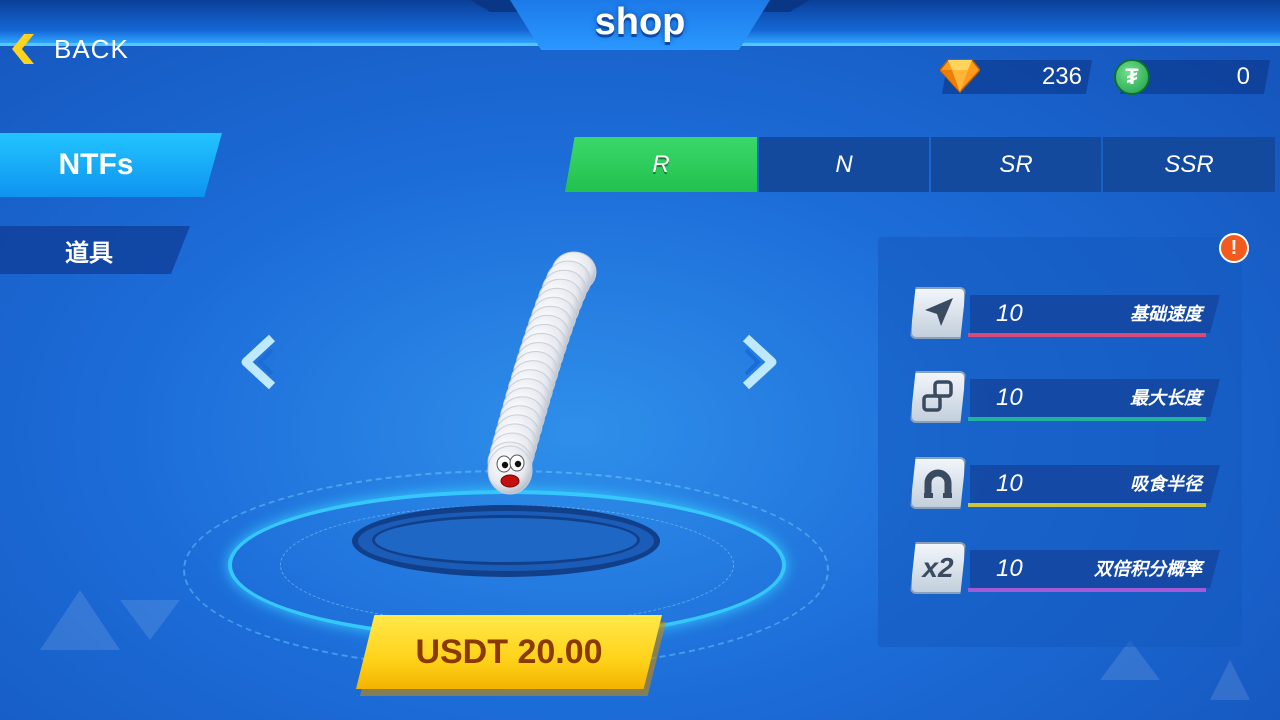 The width and height of the screenshot is (1280, 720). Describe the element at coordinates (1166, 398) in the screenshot. I see `stat-label: 最大长度` at that location.